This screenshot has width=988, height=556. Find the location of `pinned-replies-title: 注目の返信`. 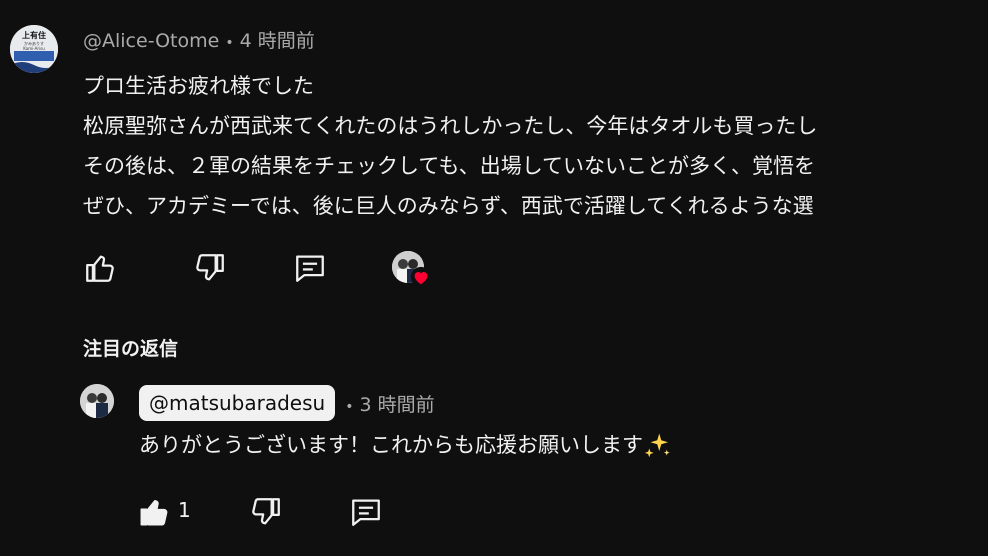

pinned-replies-title: 注目の返信 is located at coordinates (131, 349).